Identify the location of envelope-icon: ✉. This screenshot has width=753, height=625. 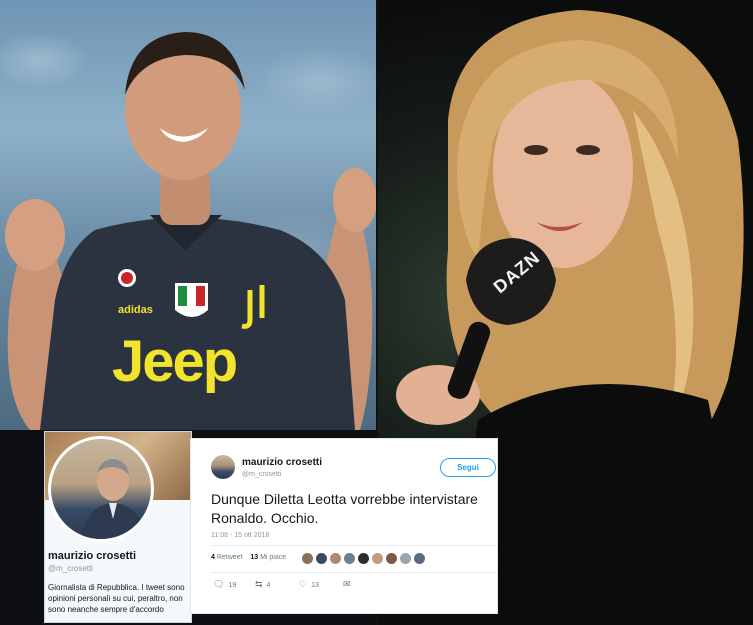
(347, 584).